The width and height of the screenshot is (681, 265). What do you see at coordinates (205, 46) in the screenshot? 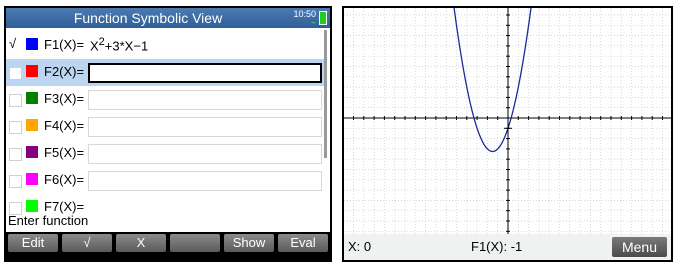
I see `function-expression-f1: X2+3*X−1` at bounding box center [205, 46].